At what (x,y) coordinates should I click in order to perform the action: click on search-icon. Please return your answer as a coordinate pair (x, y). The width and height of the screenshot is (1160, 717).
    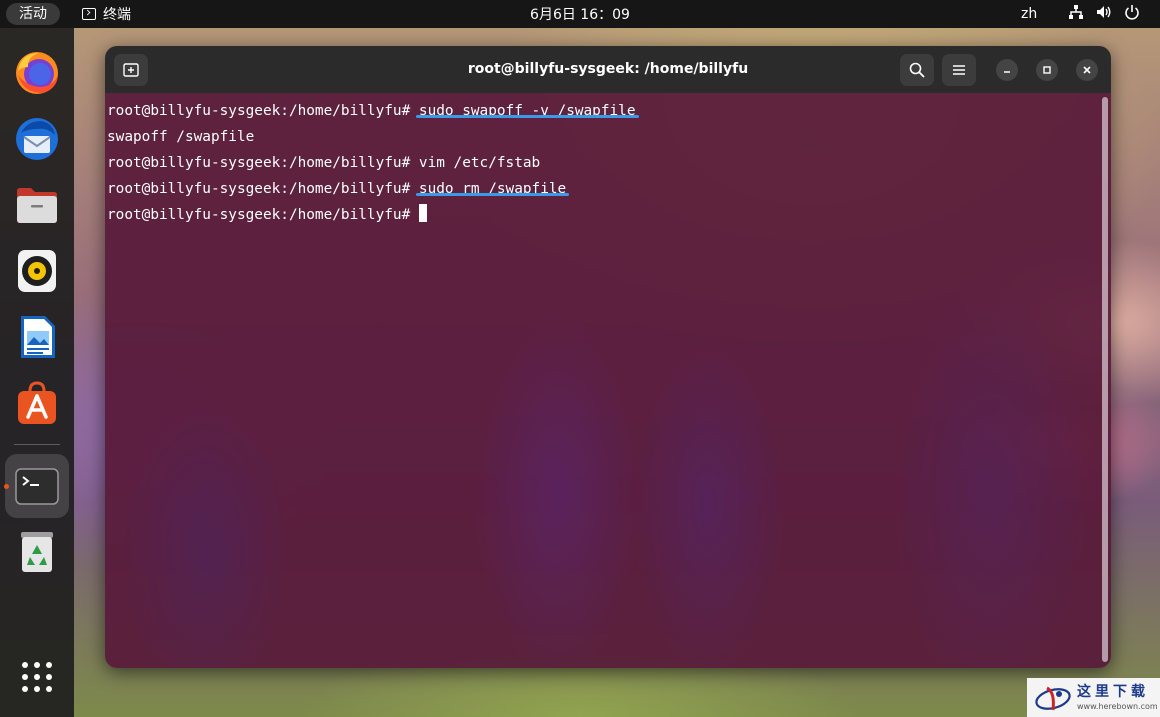
    Looking at the image, I should click on (917, 70).